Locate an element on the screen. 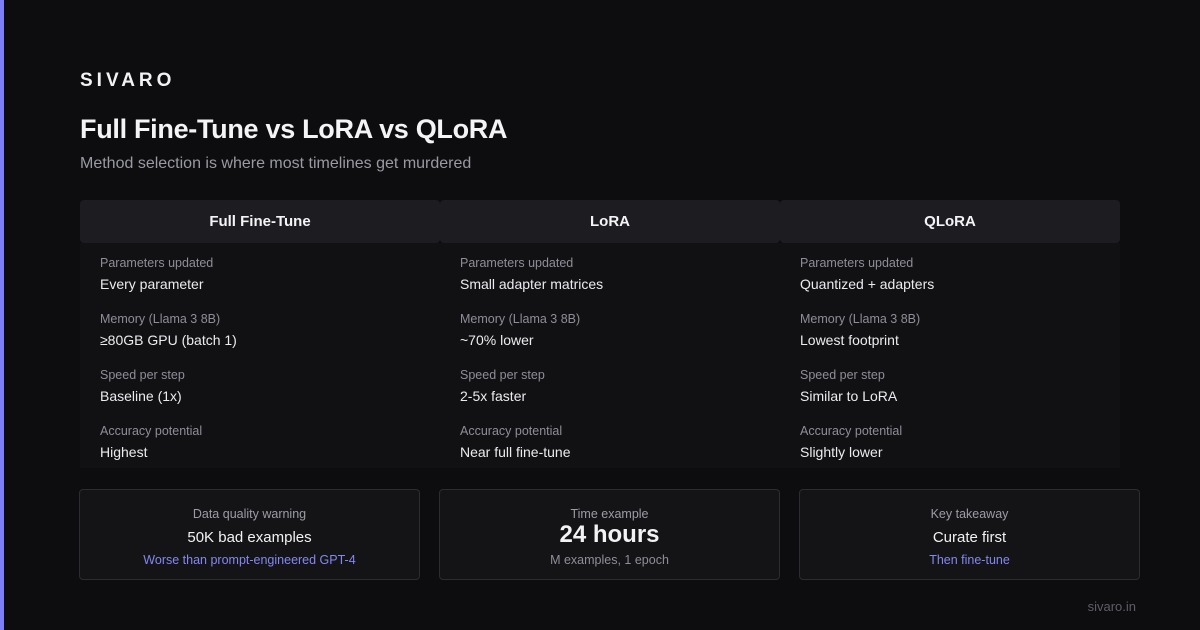  cell-value: Small adapter matrices is located at coordinates (532, 284).